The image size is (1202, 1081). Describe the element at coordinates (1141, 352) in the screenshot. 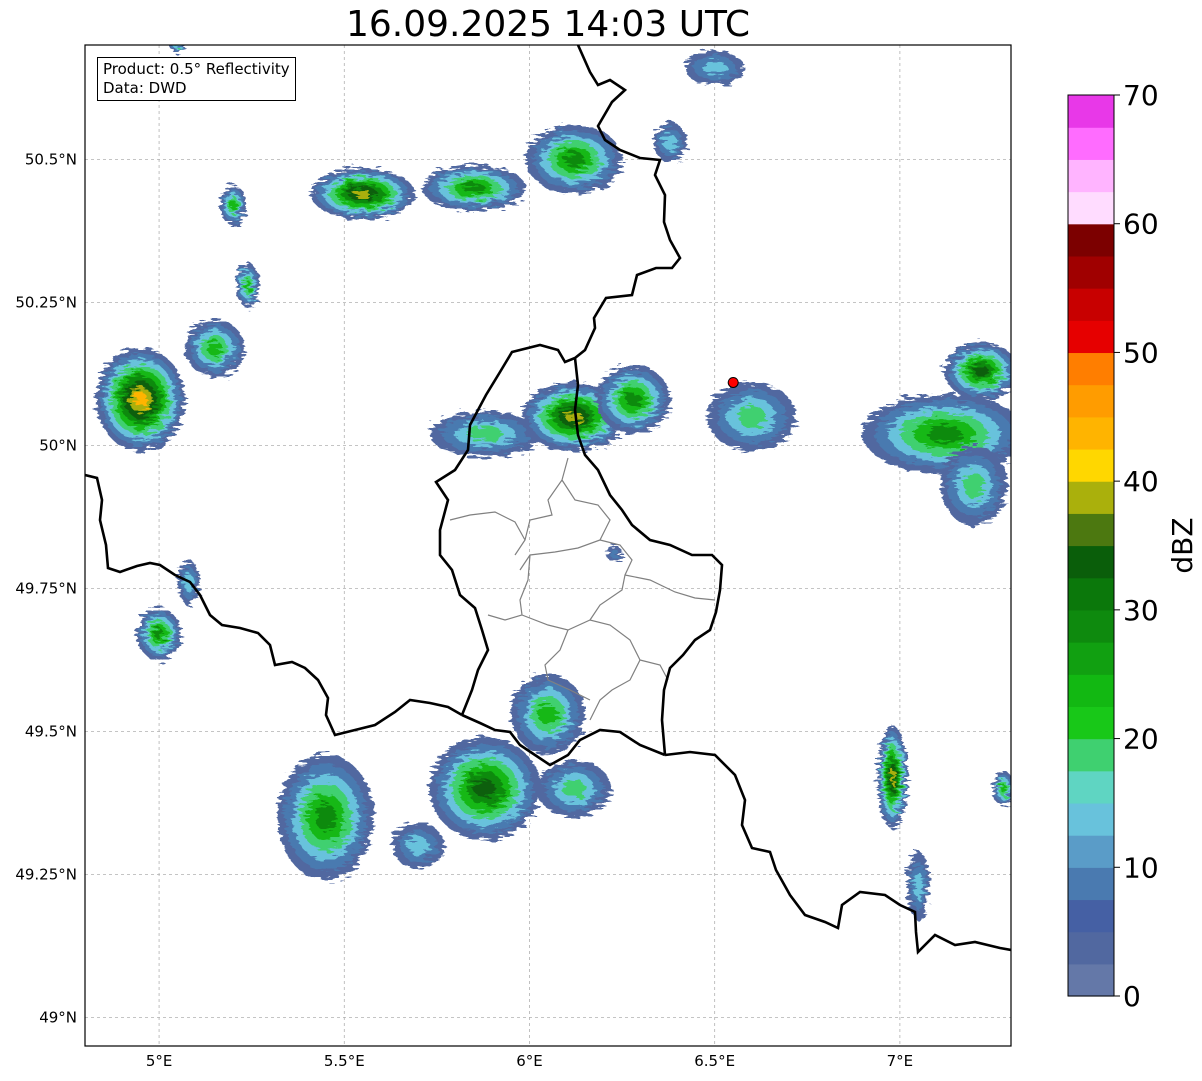

I see `colorbar-tick-label: 50` at that location.